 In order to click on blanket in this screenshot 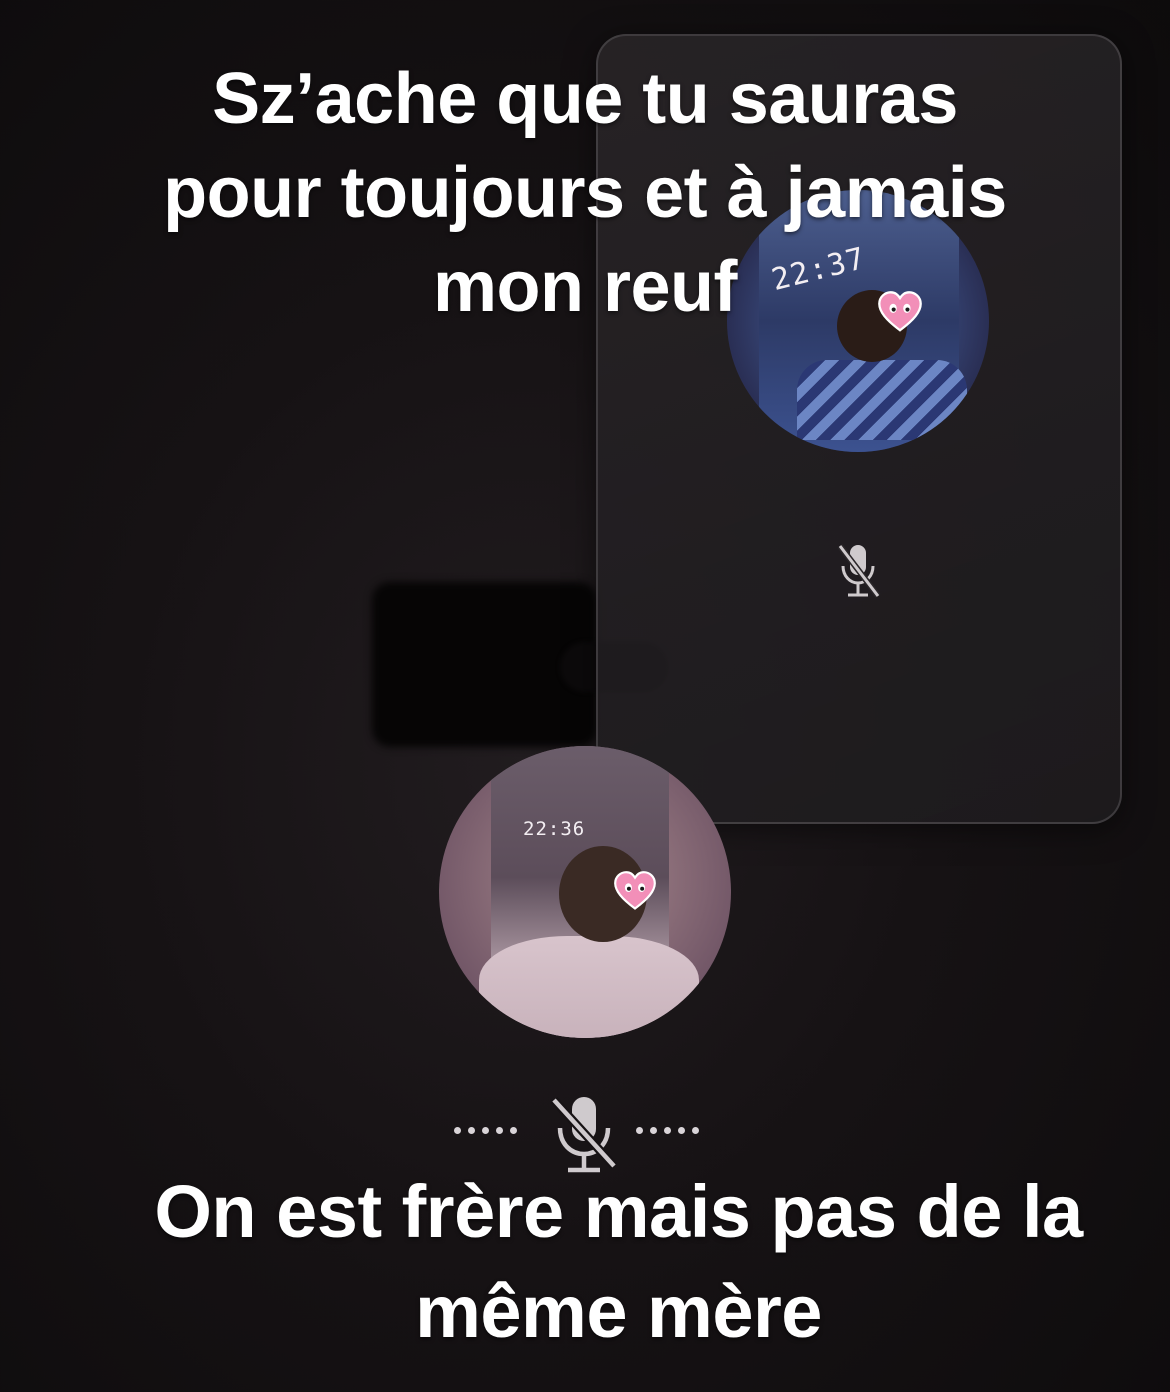, I will do `click(589, 987)`.